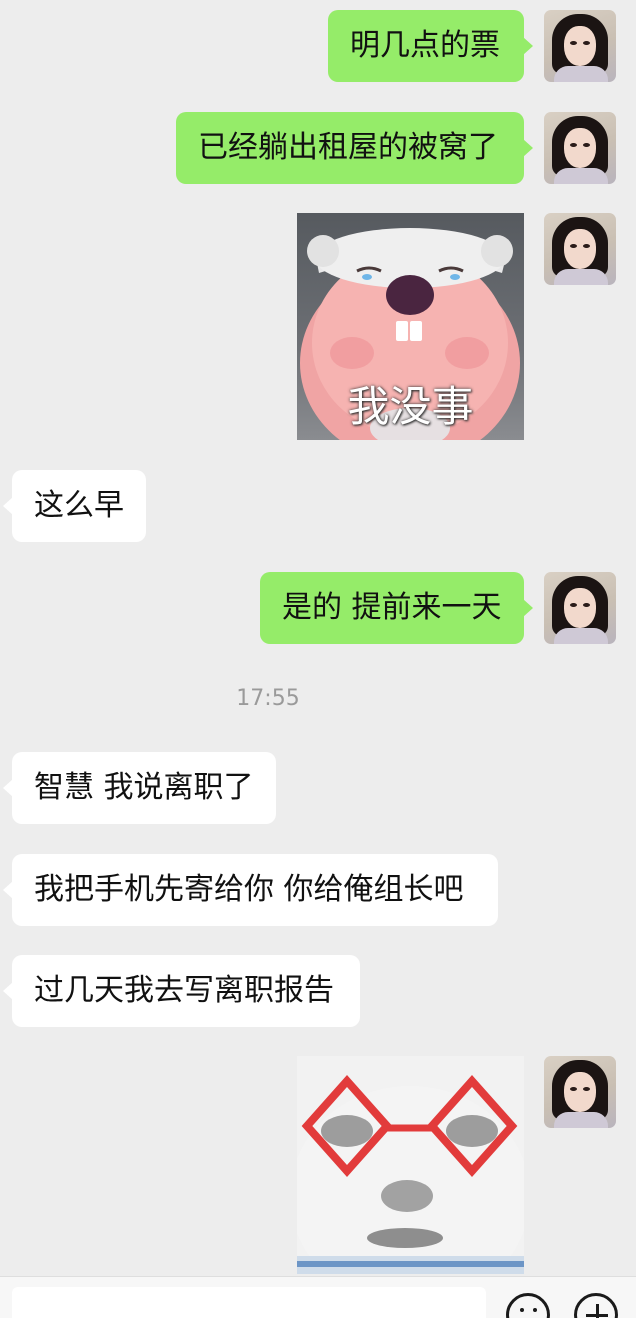 This screenshot has height=1318, width=636. I want to click on message-input, so click(249, 1302).